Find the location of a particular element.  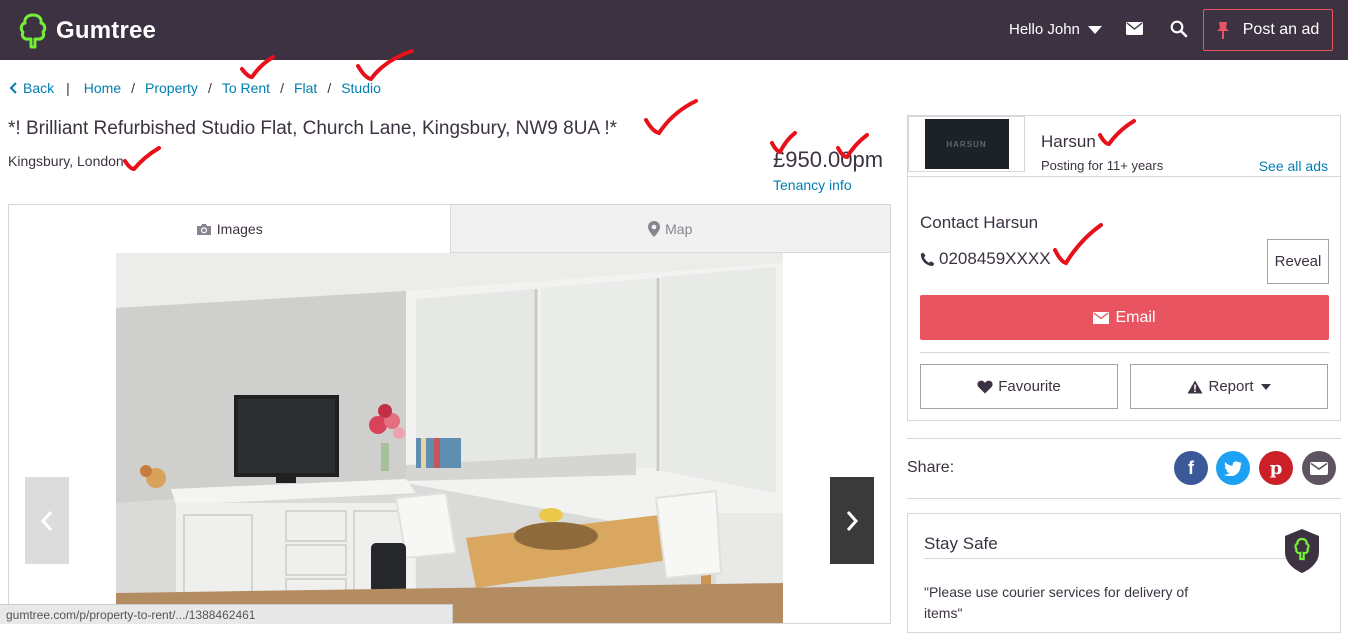

seller-name: Harsun is located at coordinates (1068, 141).